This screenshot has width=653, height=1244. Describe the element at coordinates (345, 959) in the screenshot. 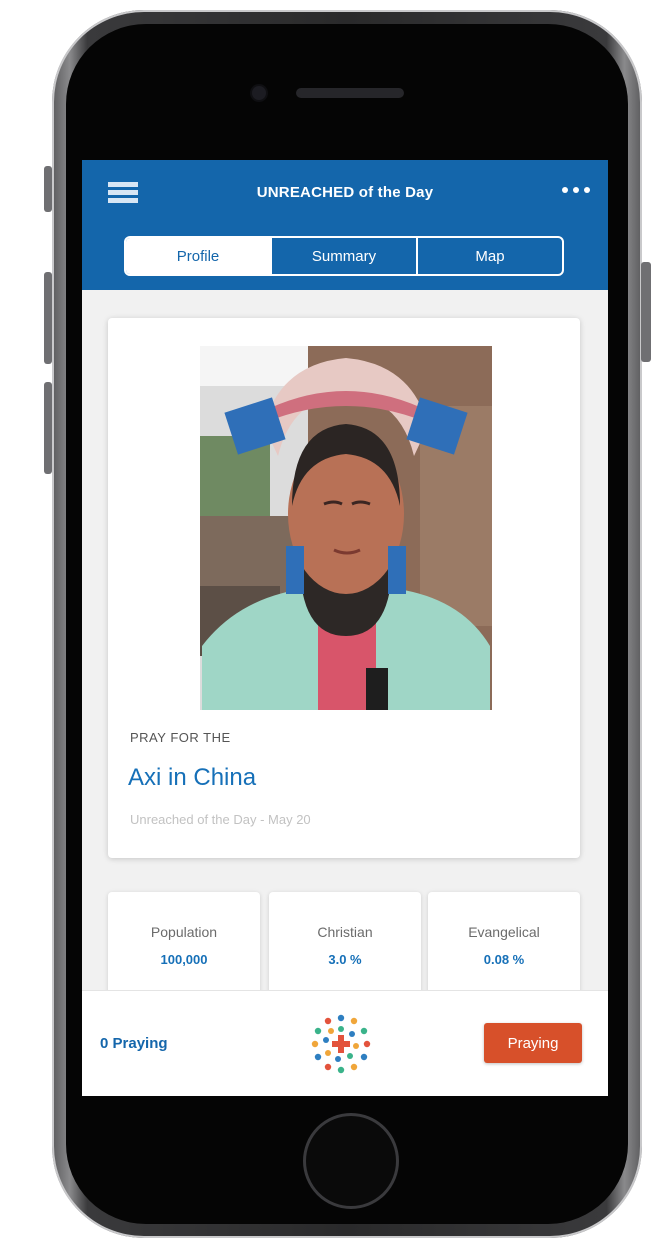

I see `stat-value: 3.0 %` at that location.